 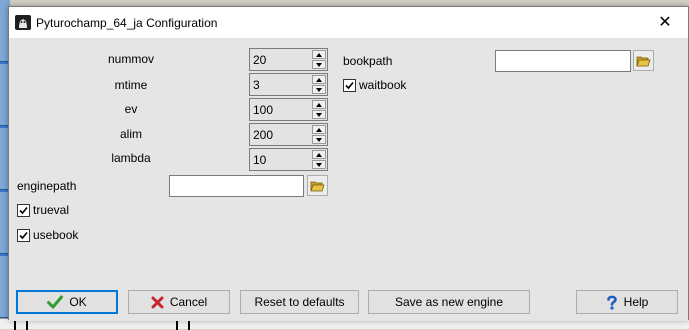 I want to click on lambda-value: 10, so click(x=259, y=160).